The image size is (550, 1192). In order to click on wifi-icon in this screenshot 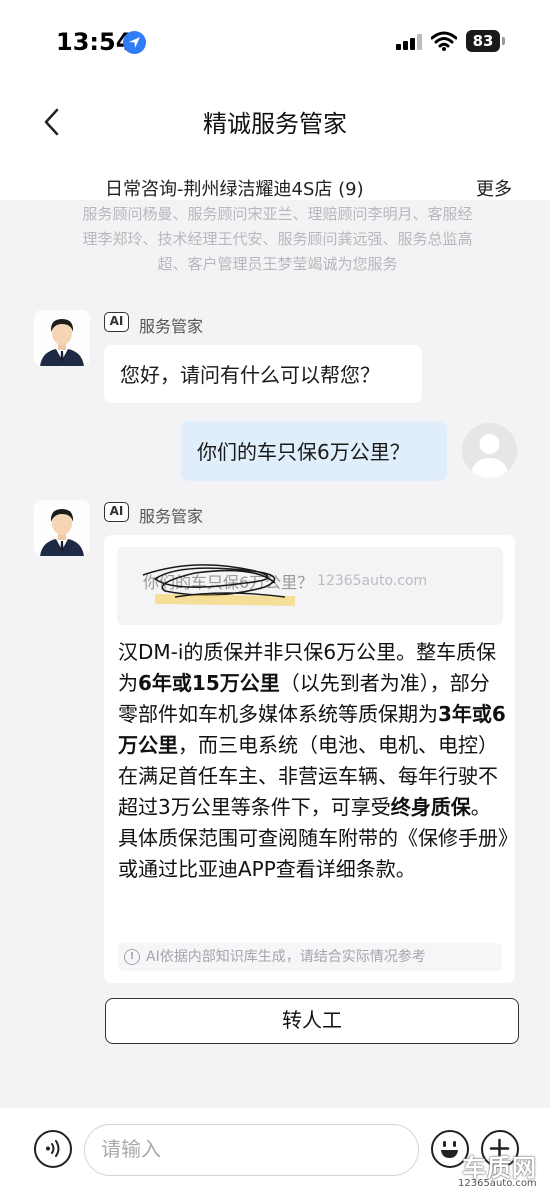, I will do `click(444, 43)`.